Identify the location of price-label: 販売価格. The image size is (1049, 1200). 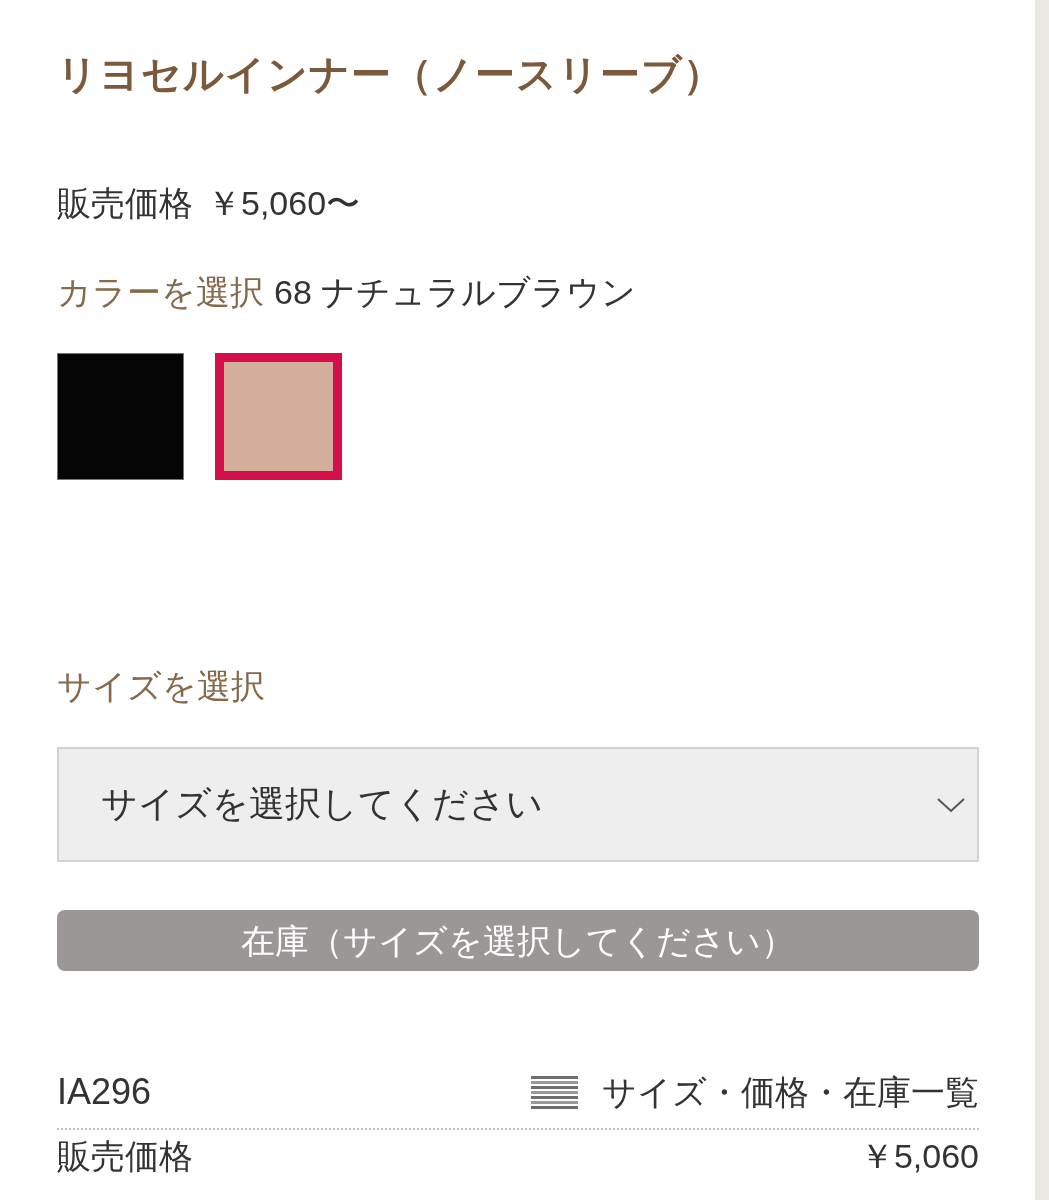
(125, 203).